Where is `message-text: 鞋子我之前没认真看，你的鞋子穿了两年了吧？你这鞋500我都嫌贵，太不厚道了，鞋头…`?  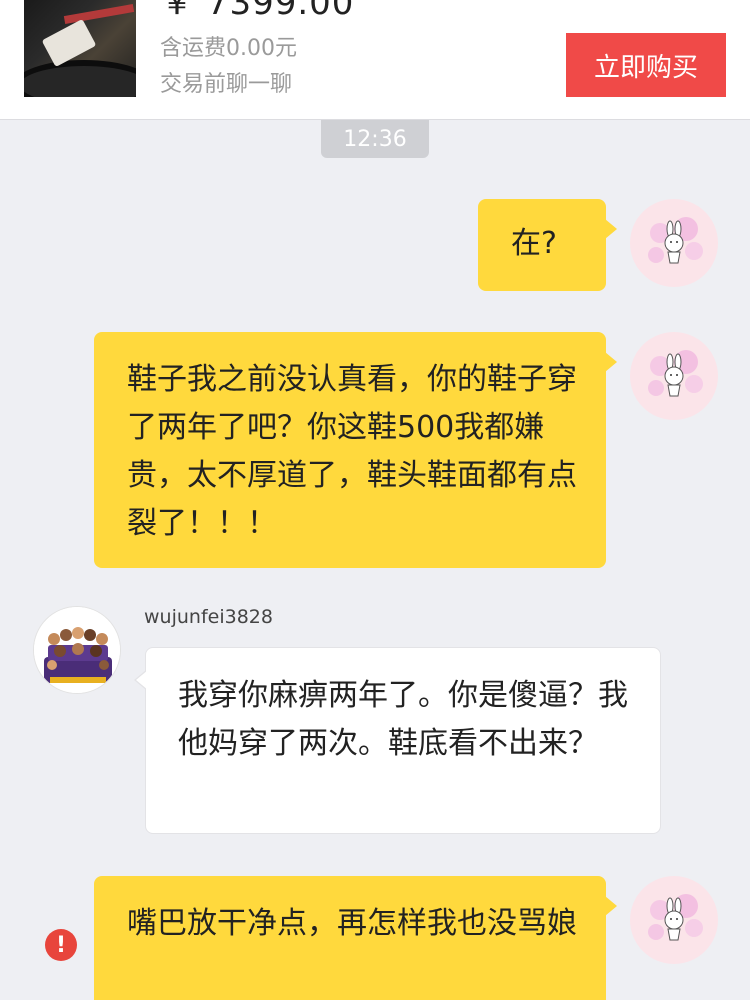
message-text: 鞋子我之前没认真看，你的鞋子穿了两年了吧？你这鞋500我都嫌贵，太不厚道了，鞋头… is located at coordinates (352, 451).